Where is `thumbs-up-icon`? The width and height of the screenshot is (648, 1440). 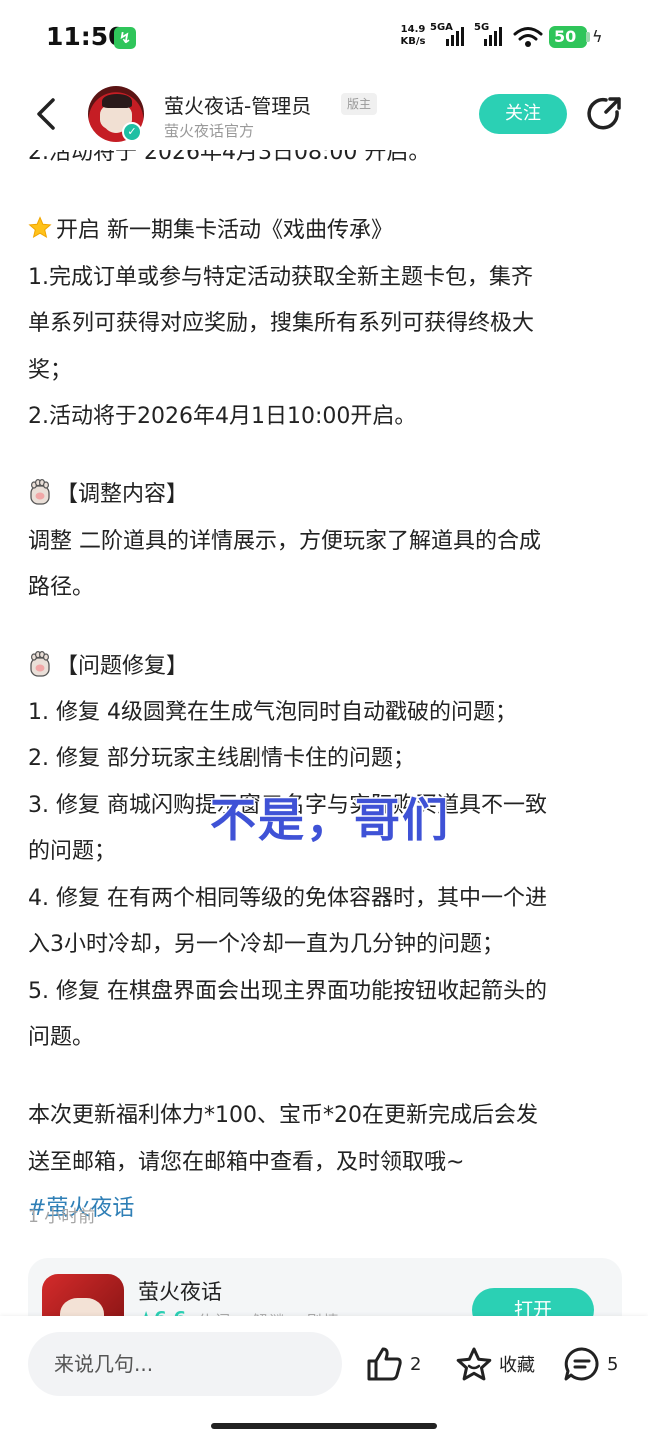
thumbs-up-icon is located at coordinates (384, 1364).